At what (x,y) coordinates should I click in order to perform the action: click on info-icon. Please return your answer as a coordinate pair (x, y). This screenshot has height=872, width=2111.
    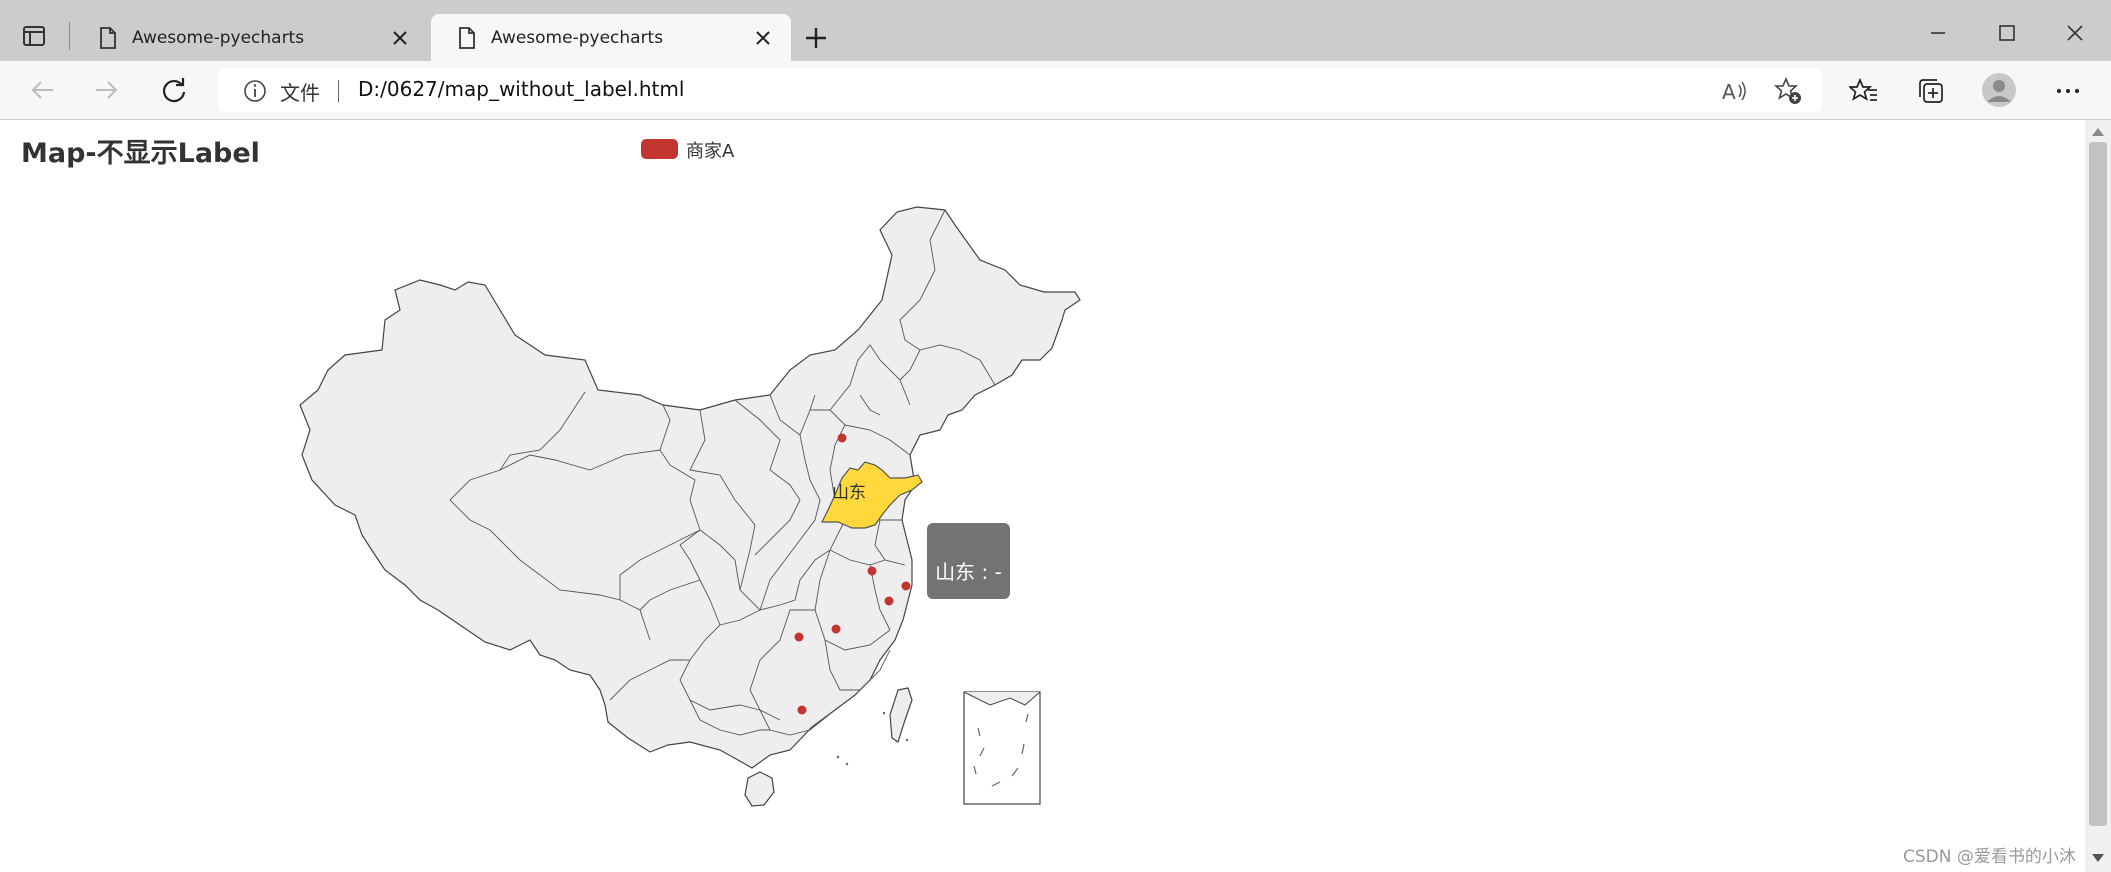
    Looking at the image, I should click on (255, 91).